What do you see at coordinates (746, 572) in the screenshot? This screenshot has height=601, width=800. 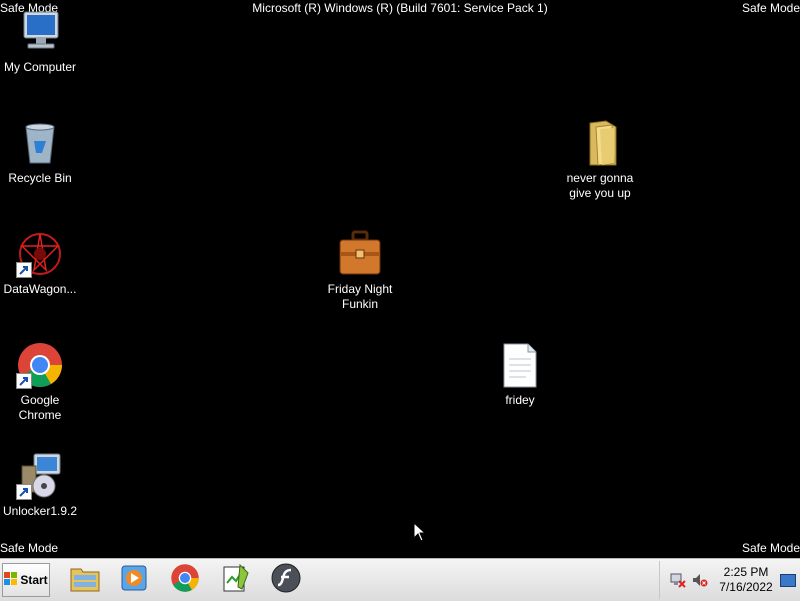 I see `clock-time: 2:25 PM` at bounding box center [746, 572].